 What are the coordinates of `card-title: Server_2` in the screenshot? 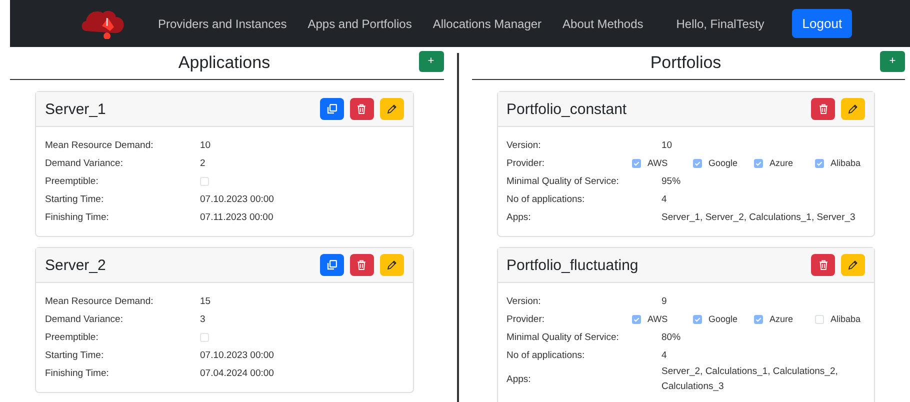 It's located at (76, 265).